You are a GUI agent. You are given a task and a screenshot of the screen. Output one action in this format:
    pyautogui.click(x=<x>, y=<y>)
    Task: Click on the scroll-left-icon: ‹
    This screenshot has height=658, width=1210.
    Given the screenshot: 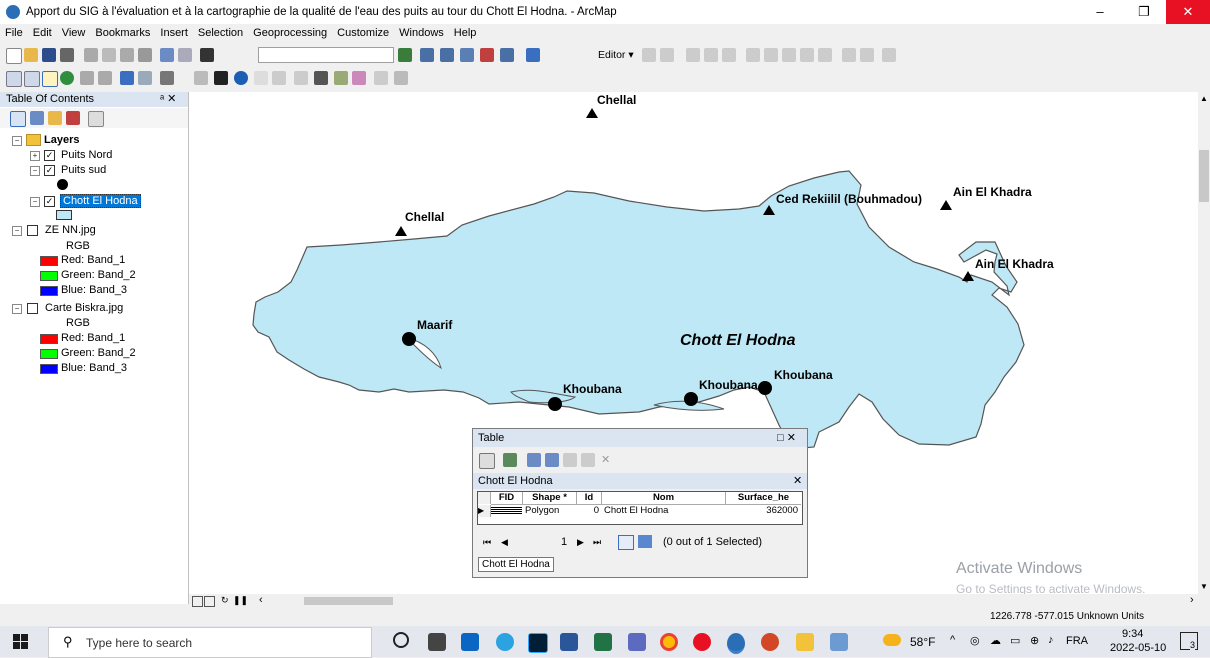 What is the action you would take?
    pyautogui.click(x=261, y=600)
    